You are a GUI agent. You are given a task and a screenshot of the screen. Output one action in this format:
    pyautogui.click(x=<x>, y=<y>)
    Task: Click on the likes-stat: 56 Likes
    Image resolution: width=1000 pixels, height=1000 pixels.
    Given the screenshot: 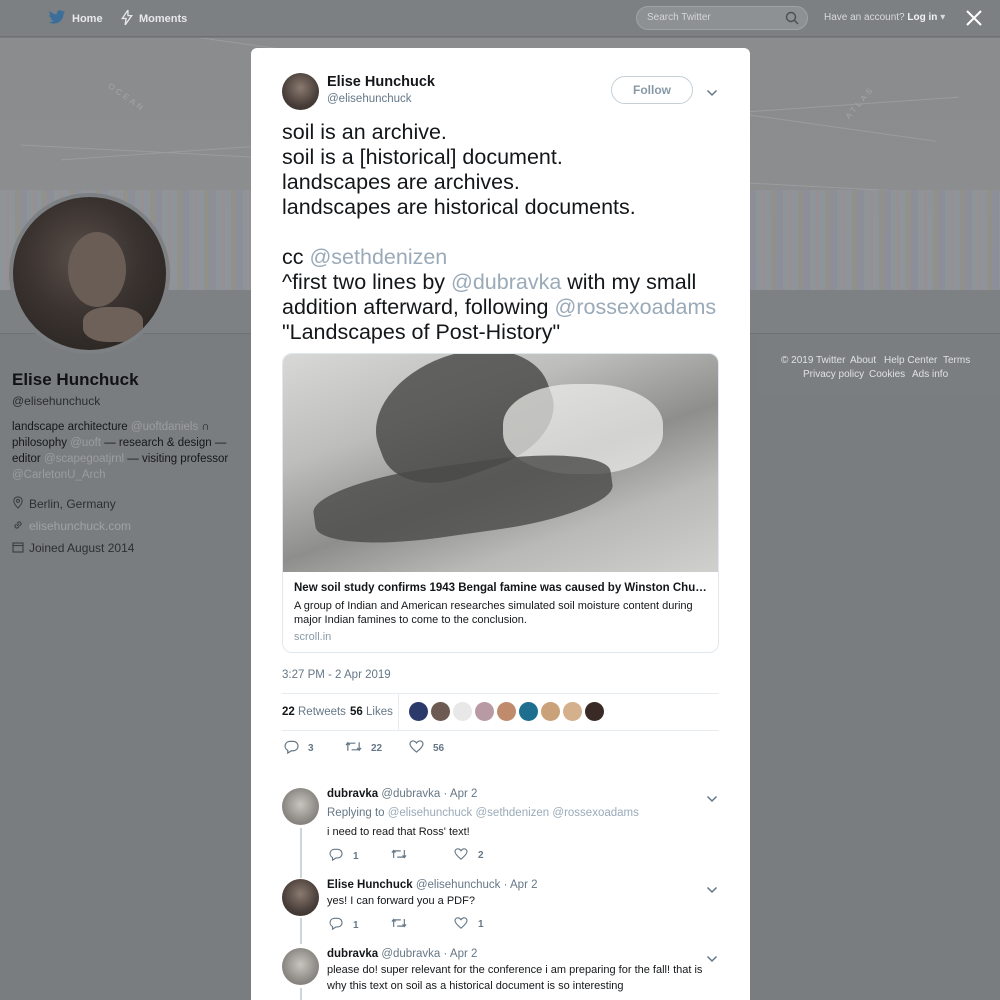 What is the action you would take?
    pyautogui.click(x=371, y=712)
    